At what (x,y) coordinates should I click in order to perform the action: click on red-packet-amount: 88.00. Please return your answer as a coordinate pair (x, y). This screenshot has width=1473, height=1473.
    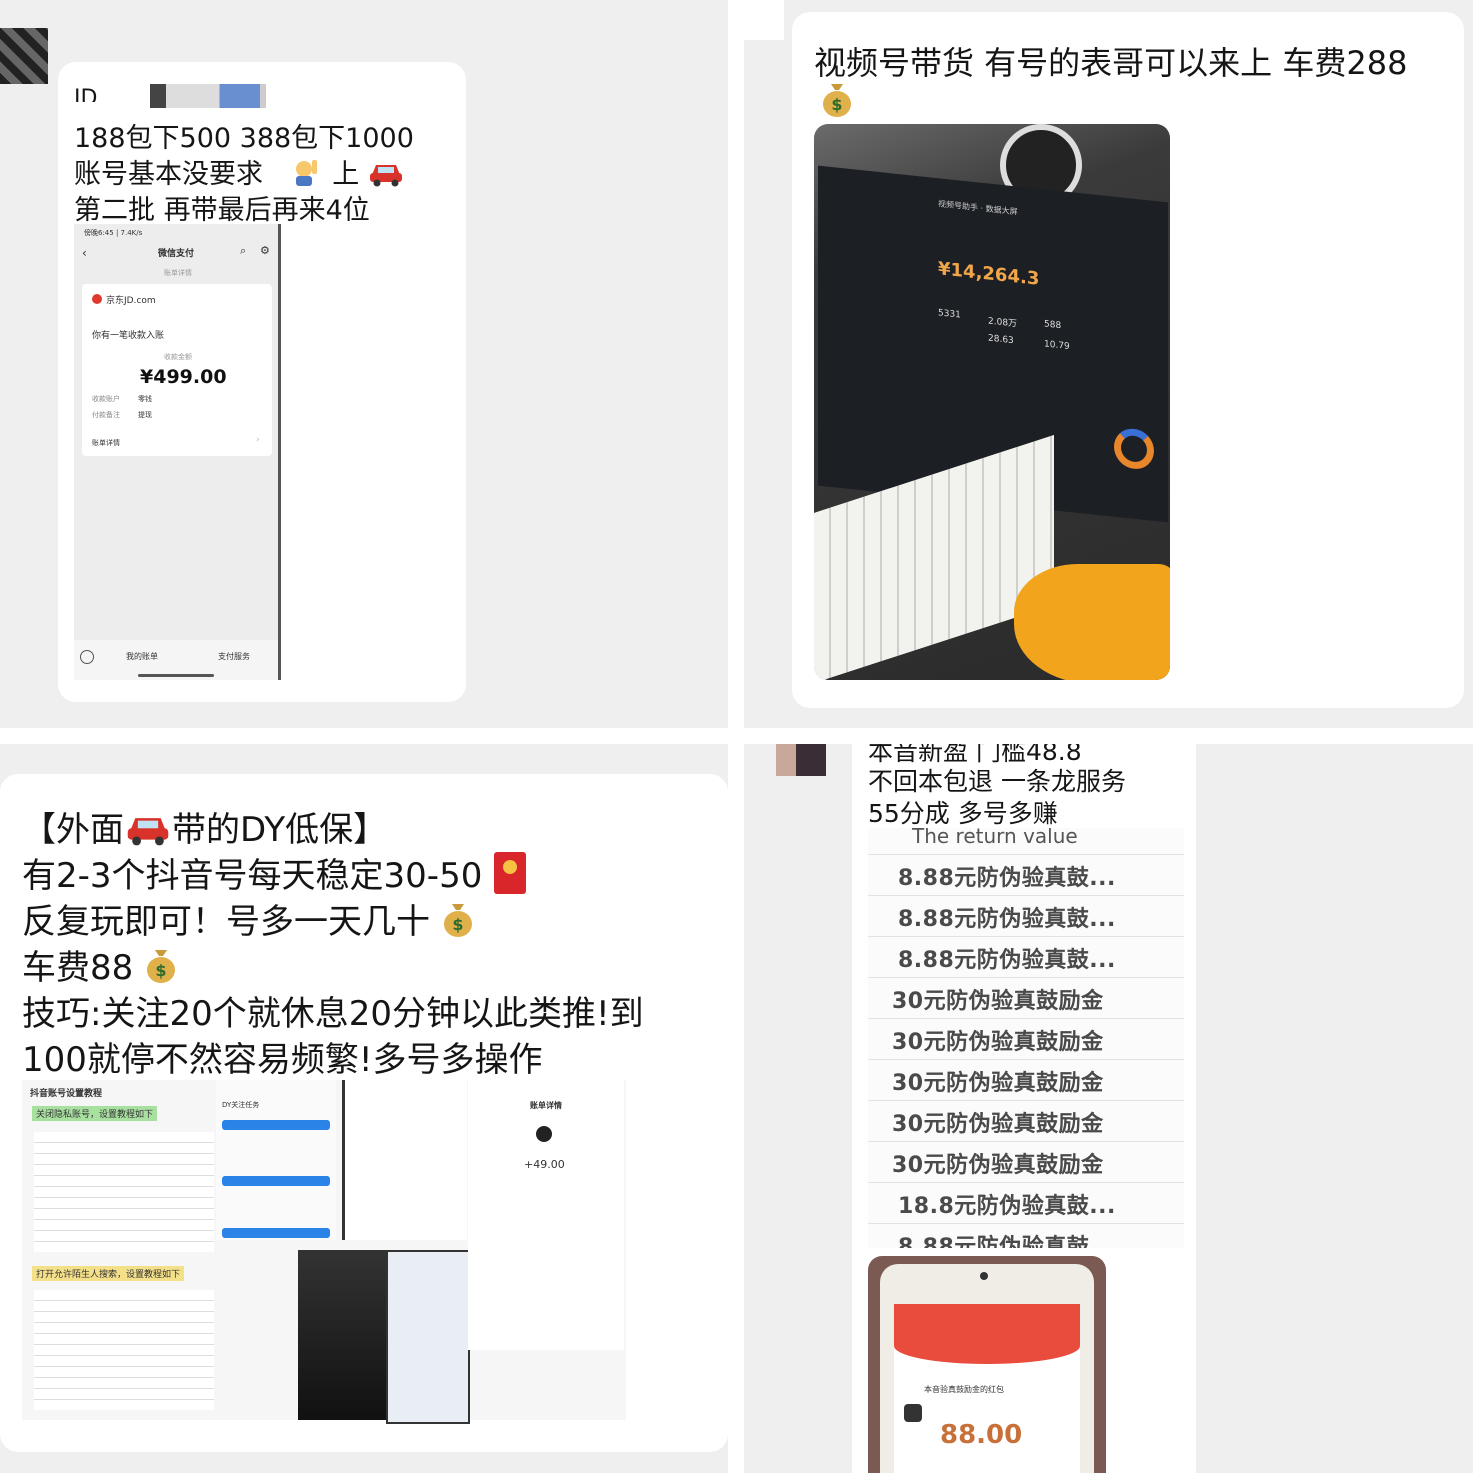
    Looking at the image, I should click on (981, 1435).